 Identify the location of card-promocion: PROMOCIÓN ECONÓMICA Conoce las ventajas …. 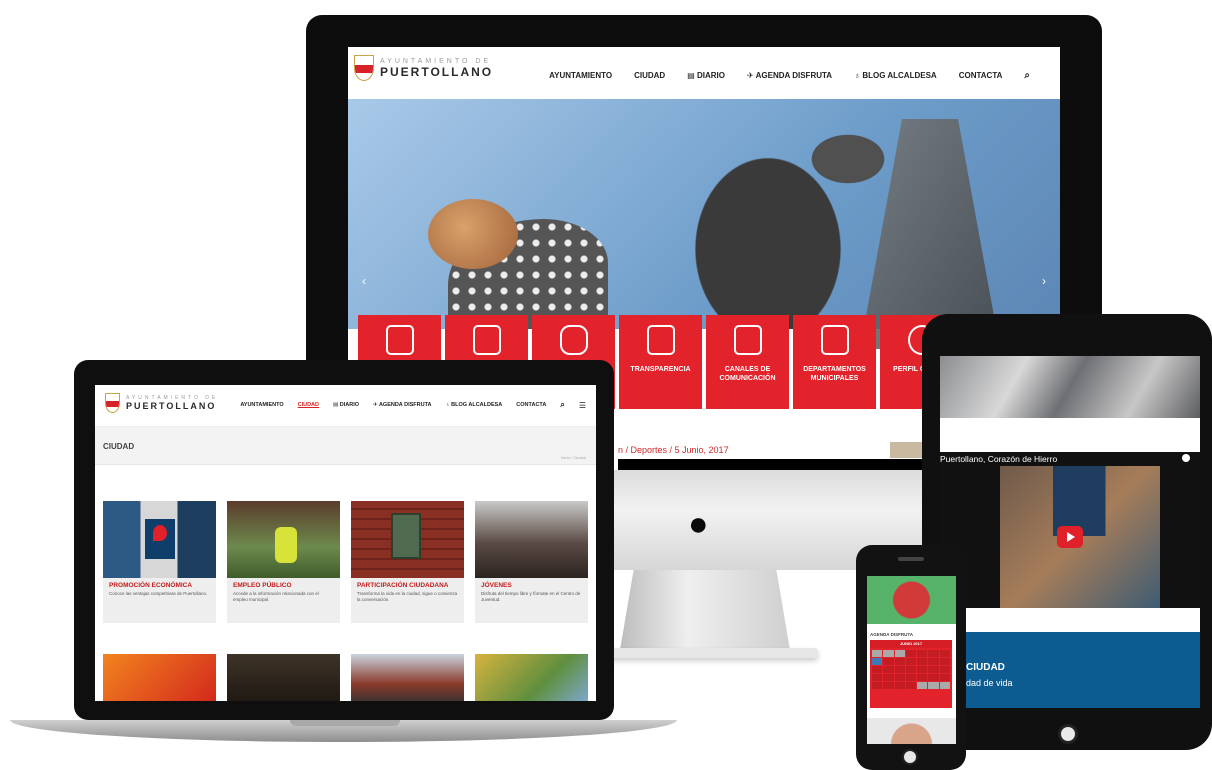
(159, 562).